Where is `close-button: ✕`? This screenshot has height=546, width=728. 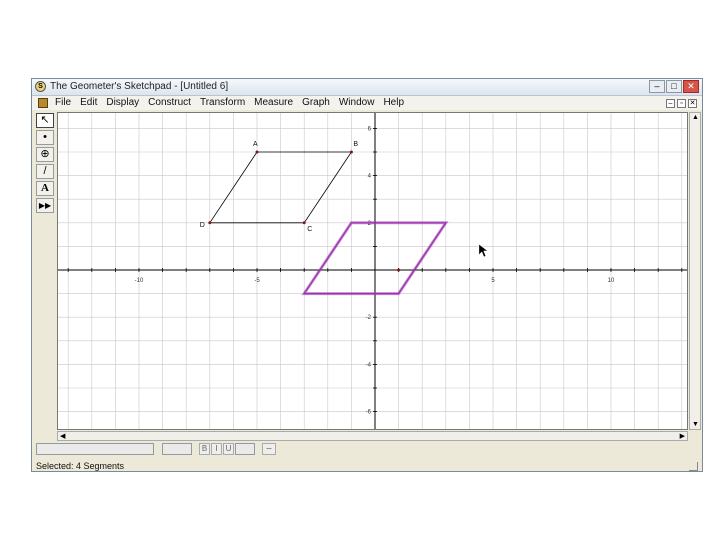 close-button: ✕ is located at coordinates (691, 86).